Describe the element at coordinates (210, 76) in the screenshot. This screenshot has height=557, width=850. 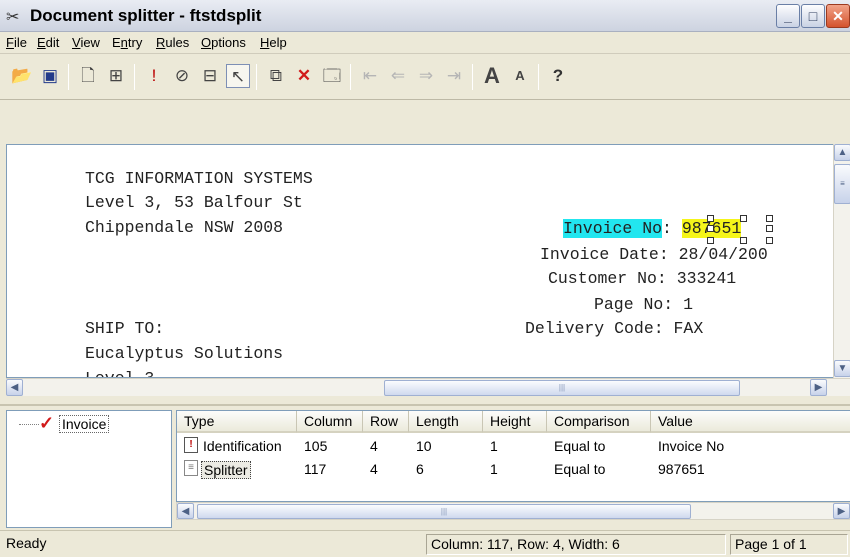
I see `zone-icon: ⊟` at that location.